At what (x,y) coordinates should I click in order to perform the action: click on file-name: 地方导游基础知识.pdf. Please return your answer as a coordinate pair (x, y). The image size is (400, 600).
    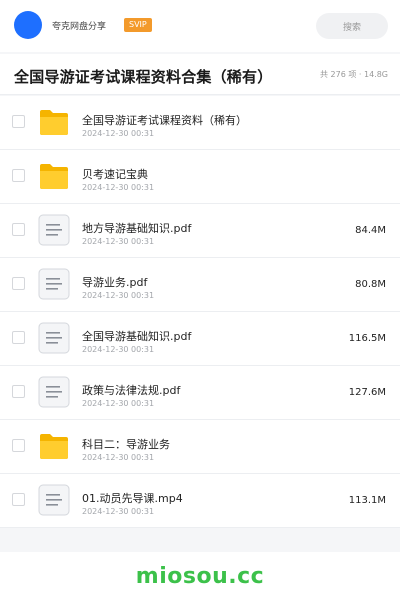
    Looking at the image, I should click on (136, 228).